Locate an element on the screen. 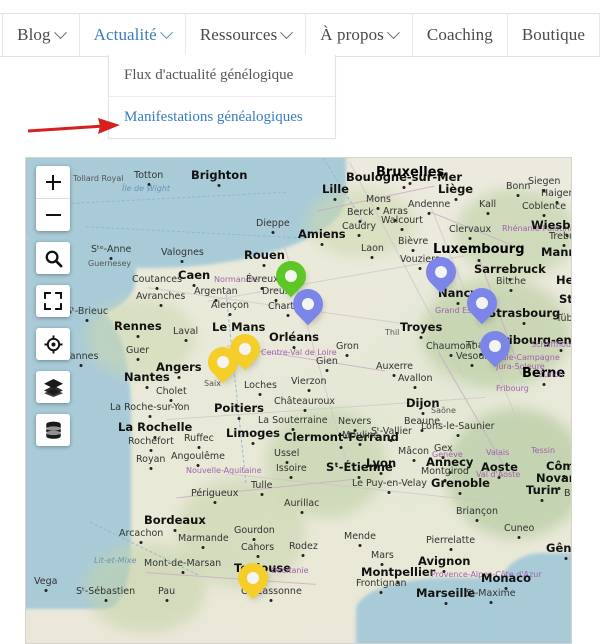 This screenshot has width=600, height=644. map-city-label: Royan is located at coordinates (150, 462).